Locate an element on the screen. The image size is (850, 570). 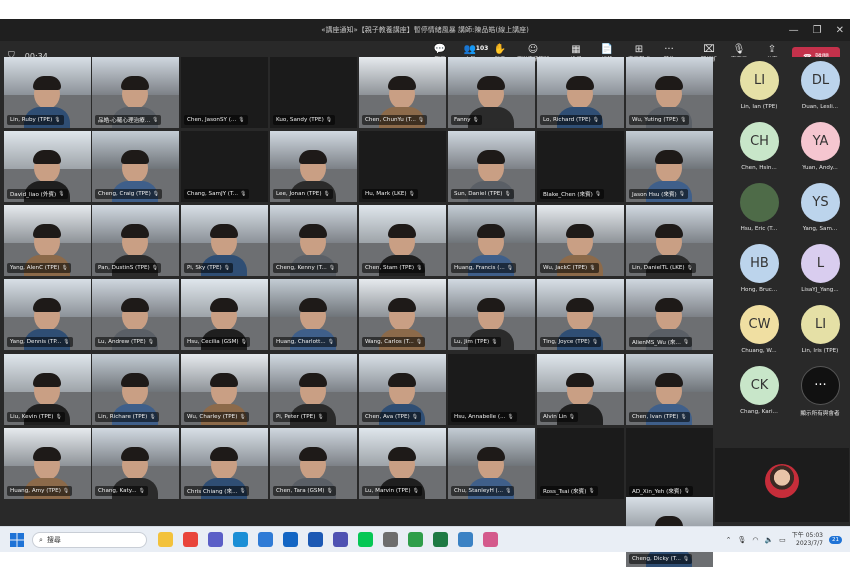
participant-video-tile: Yang, AlenC (TPE) 🎙 is located at coordinates (47, 240).